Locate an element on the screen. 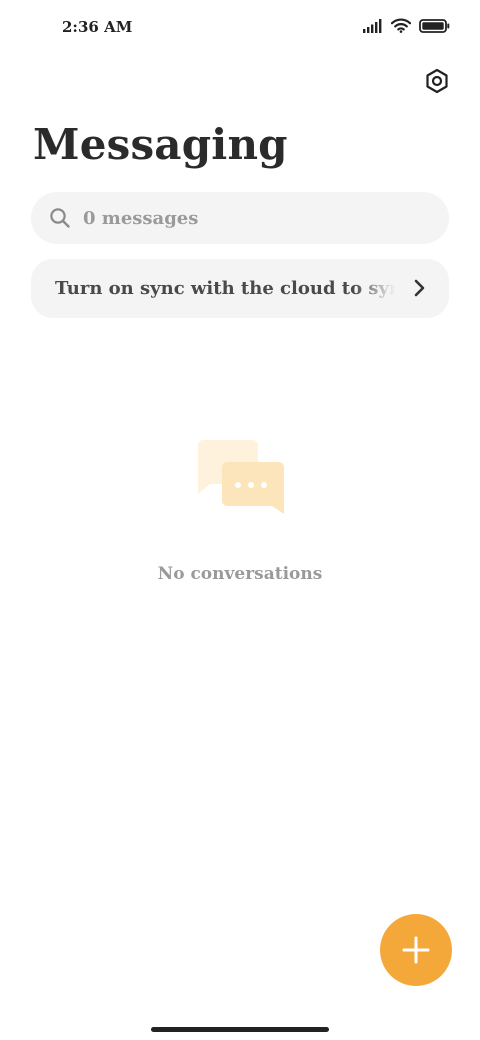  chat-bubbles-icon is located at coordinates (241, 477).